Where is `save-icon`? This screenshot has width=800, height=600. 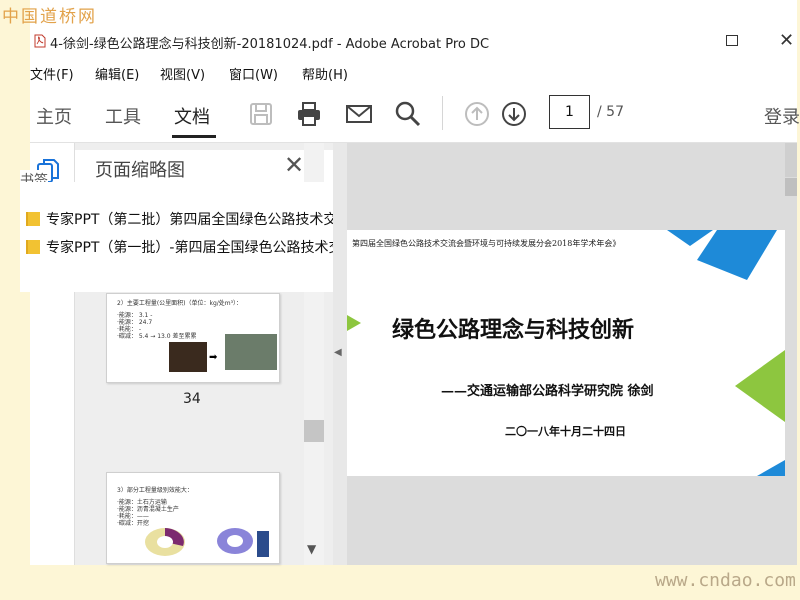
save-icon is located at coordinates (261, 114).